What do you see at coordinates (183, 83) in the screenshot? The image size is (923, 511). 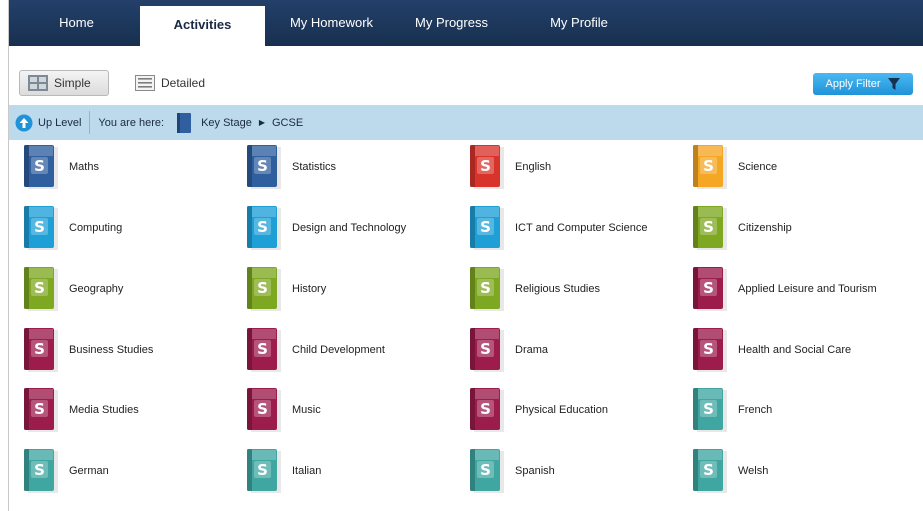 I see `detailed-view-label: Detailed` at bounding box center [183, 83].